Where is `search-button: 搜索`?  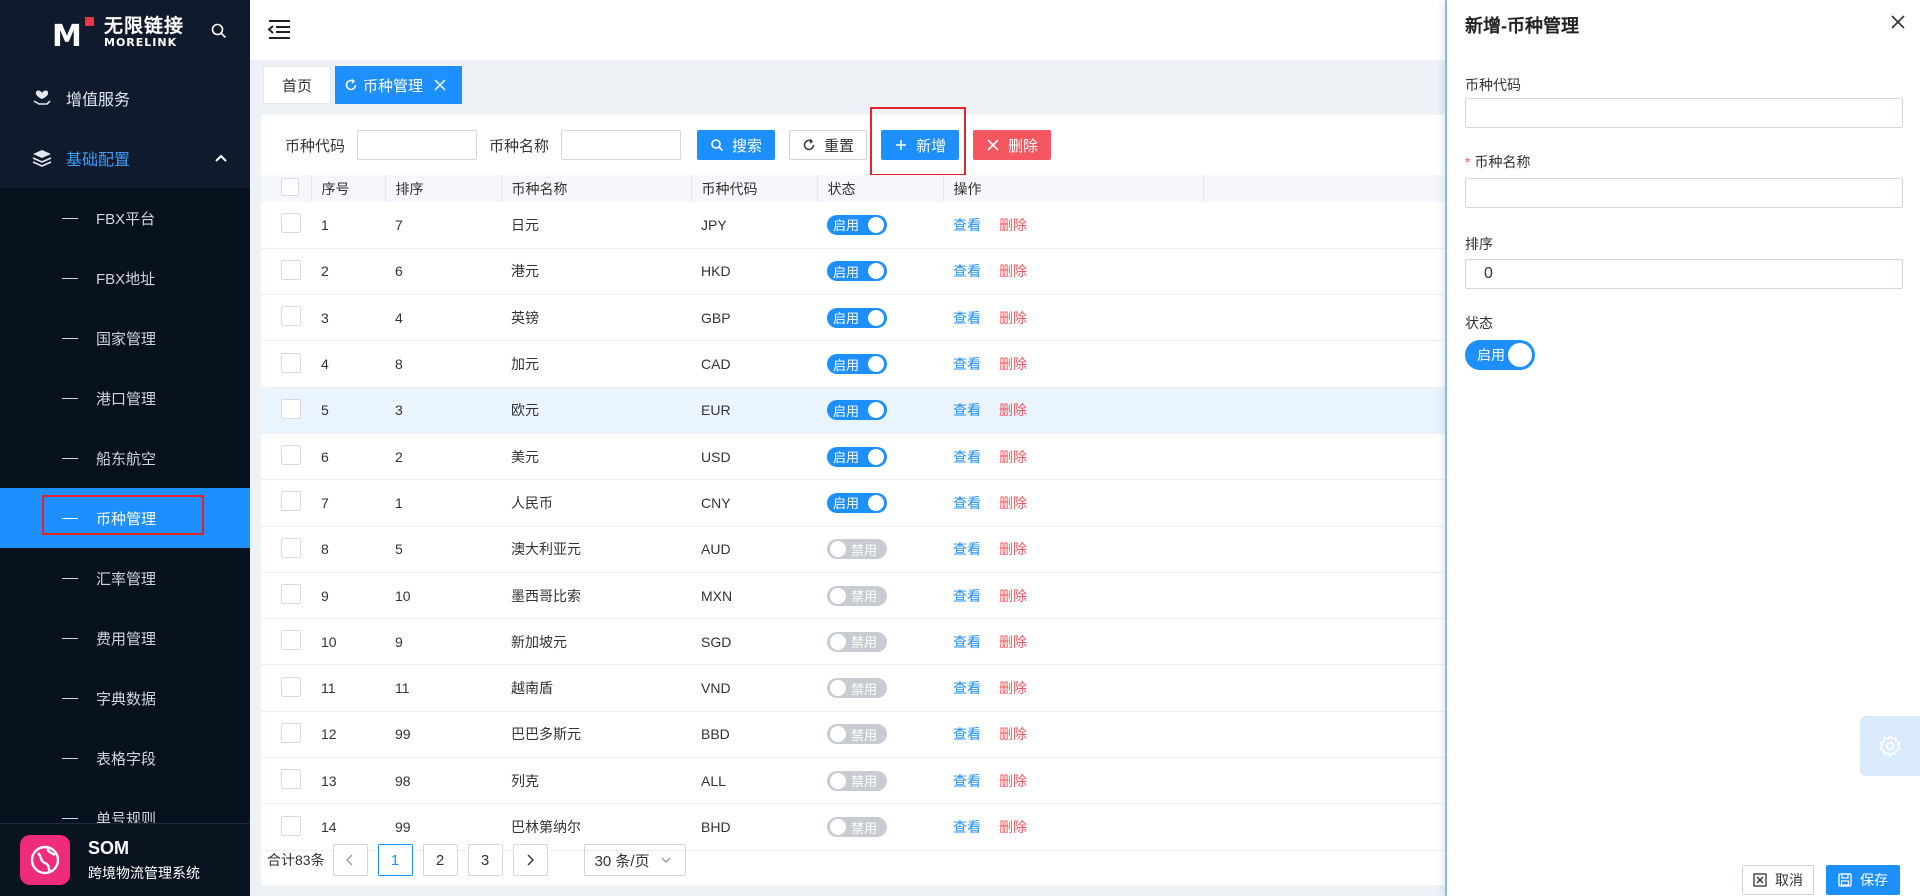 search-button: 搜索 is located at coordinates (736, 145).